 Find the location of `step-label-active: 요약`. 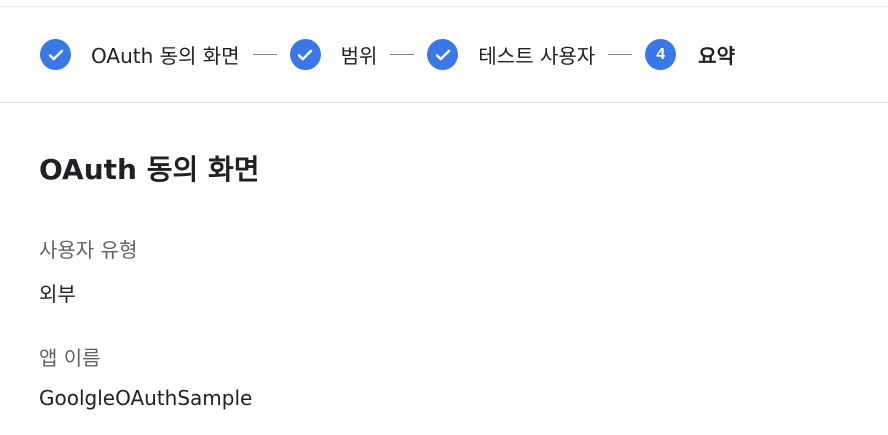

step-label-active: 요약 is located at coordinates (716, 56).